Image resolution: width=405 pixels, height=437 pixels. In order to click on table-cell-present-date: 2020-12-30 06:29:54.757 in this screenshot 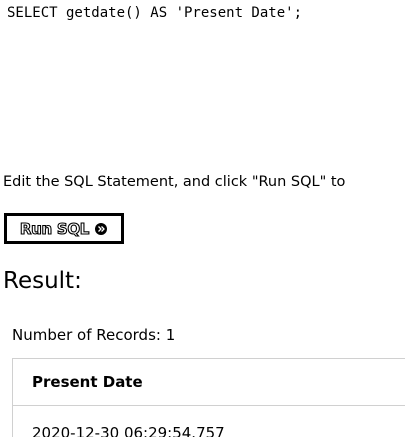, I will do `click(208, 421)`.